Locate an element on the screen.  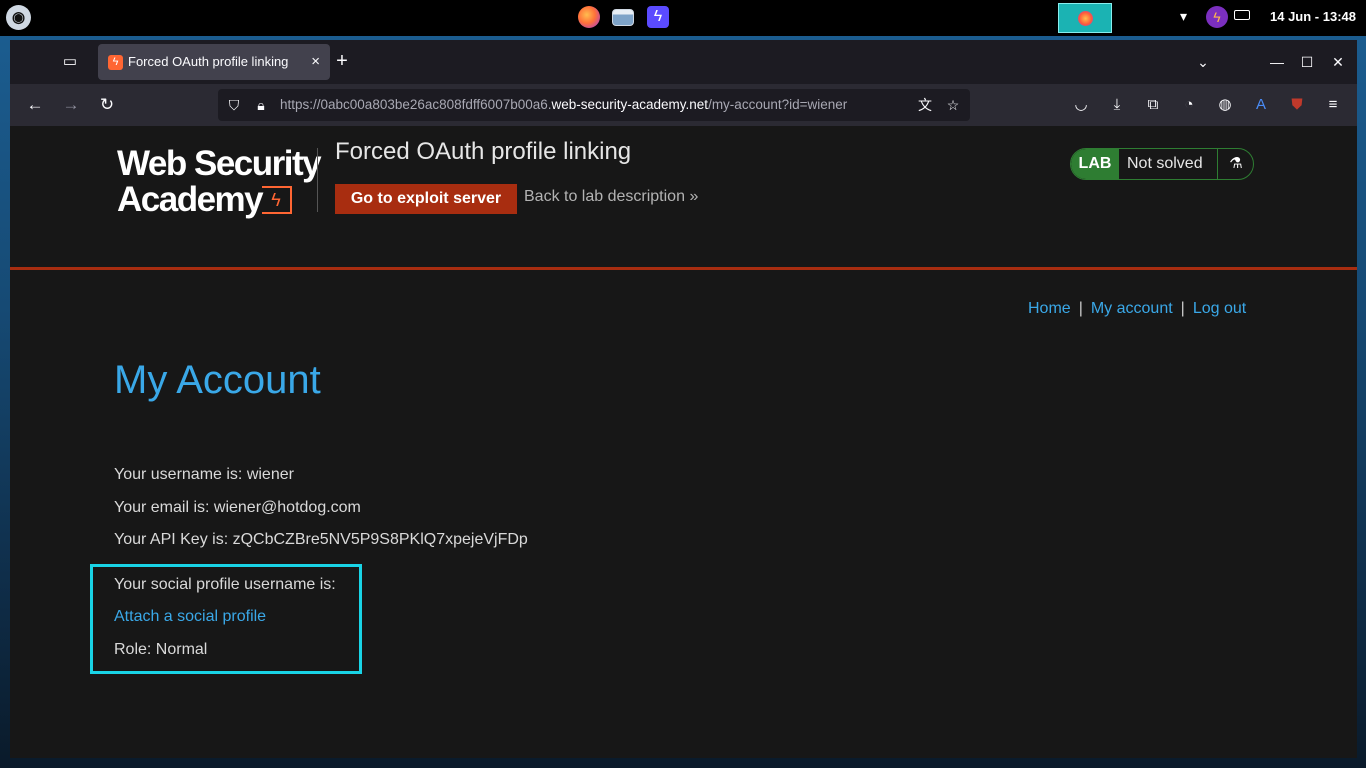
role-text: Role: Normal is located at coordinates (161, 649).